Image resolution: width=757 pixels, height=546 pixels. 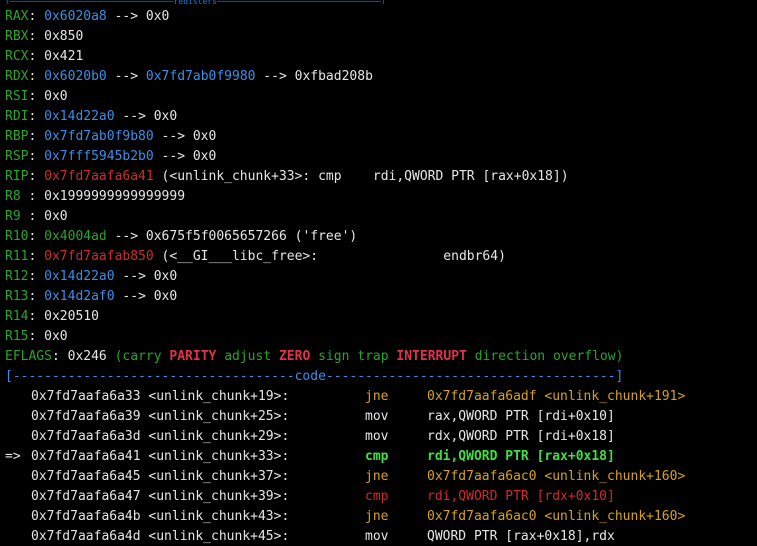 What do you see at coordinates (521, 536) in the screenshot?
I see `instruction-operands: QWORD PTR [rax+0x18],rdx` at bounding box center [521, 536].